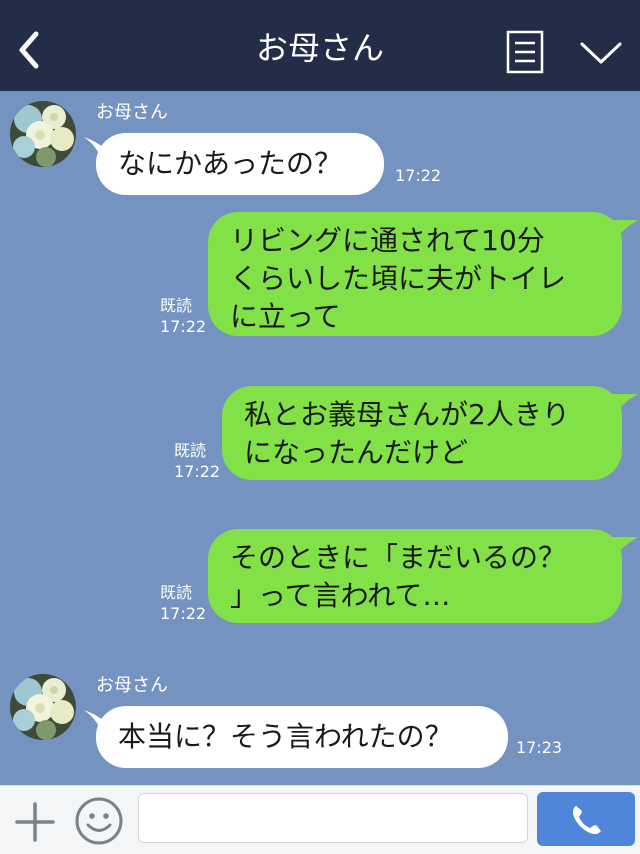  I want to click on message-composer, so click(320, 819).